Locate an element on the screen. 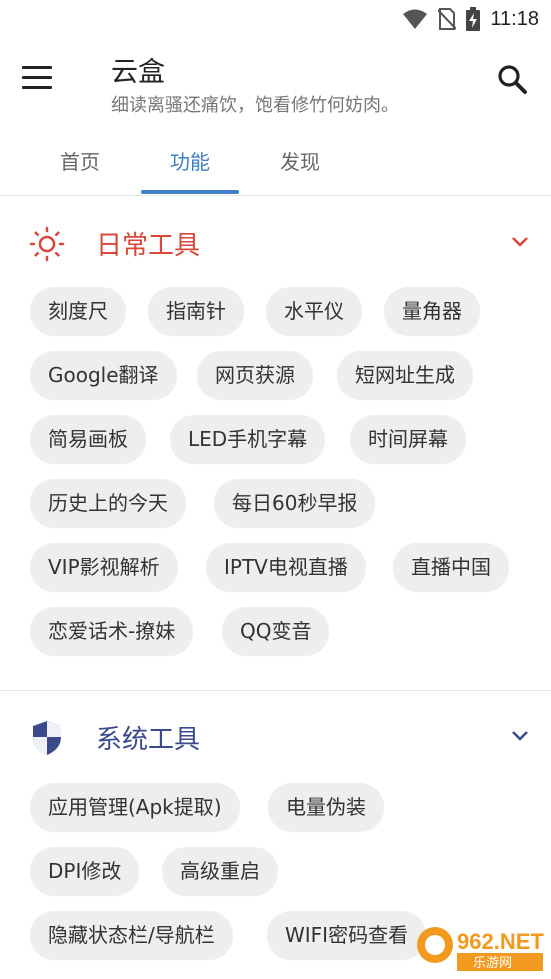 Image resolution: width=551 pixels, height=979 pixels. search-button is located at coordinates (513, 80).